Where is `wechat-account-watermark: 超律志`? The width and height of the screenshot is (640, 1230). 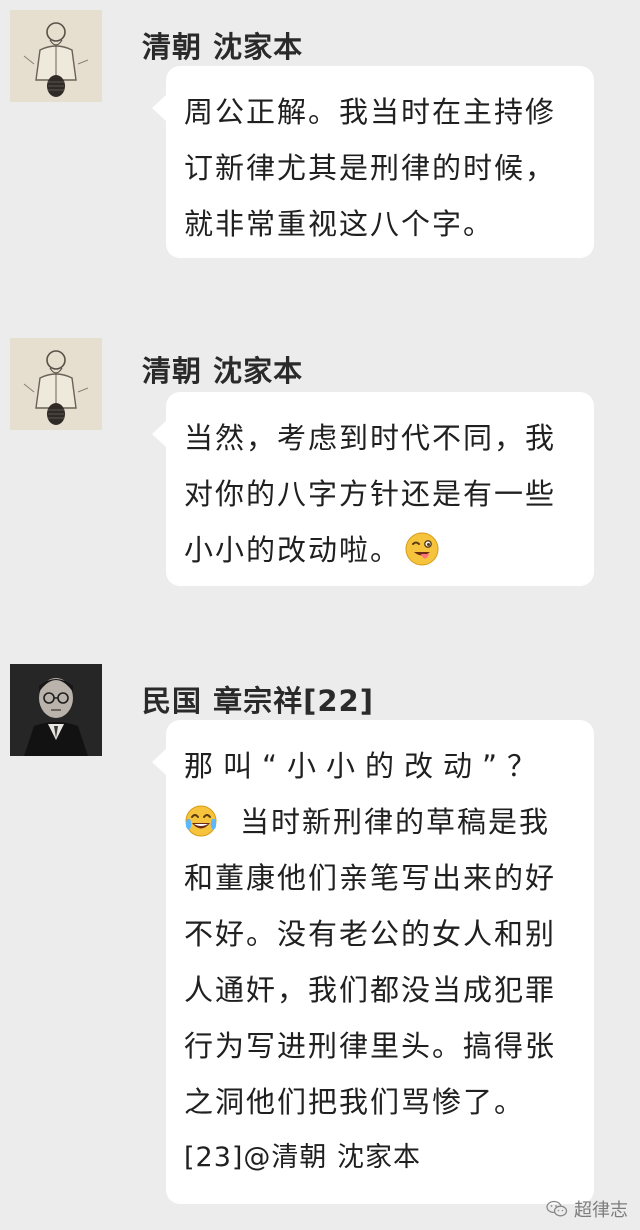 wechat-account-watermark: 超律志 is located at coordinates (587, 1209).